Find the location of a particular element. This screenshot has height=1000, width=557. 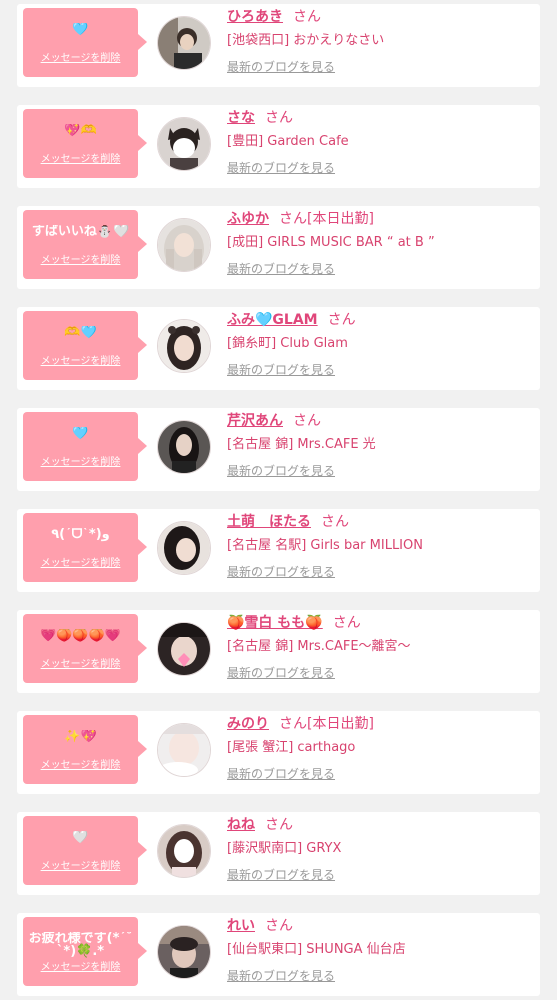

shop-label: [成田] GIRLS MUSIC BAR “ at B ” is located at coordinates (331, 242).